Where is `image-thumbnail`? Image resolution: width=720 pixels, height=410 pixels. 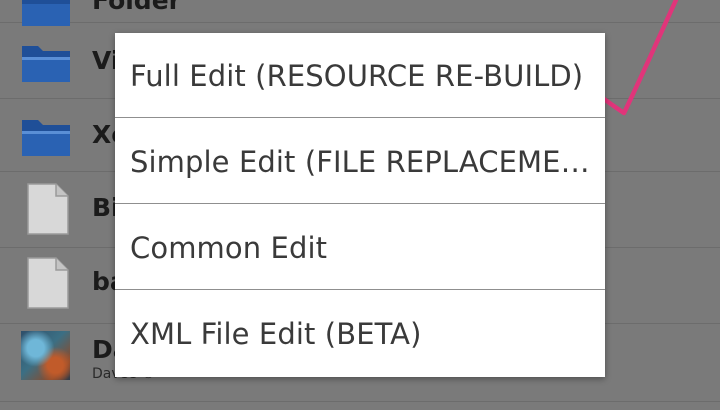 image-thumbnail is located at coordinates (45, 355).